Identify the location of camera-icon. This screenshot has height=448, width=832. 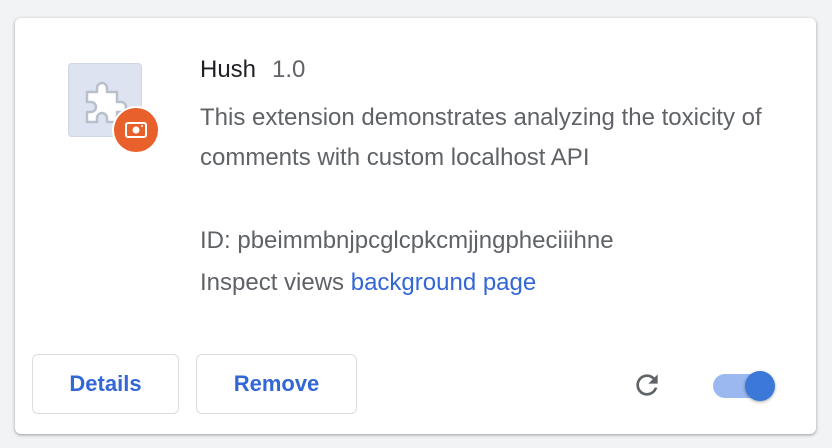
(136, 130).